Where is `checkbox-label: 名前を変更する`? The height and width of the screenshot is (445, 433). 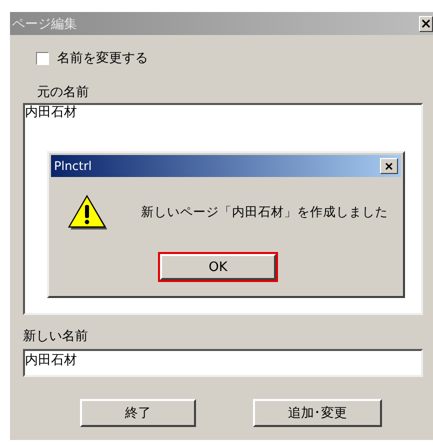 checkbox-label: 名前を変更する is located at coordinates (102, 58).